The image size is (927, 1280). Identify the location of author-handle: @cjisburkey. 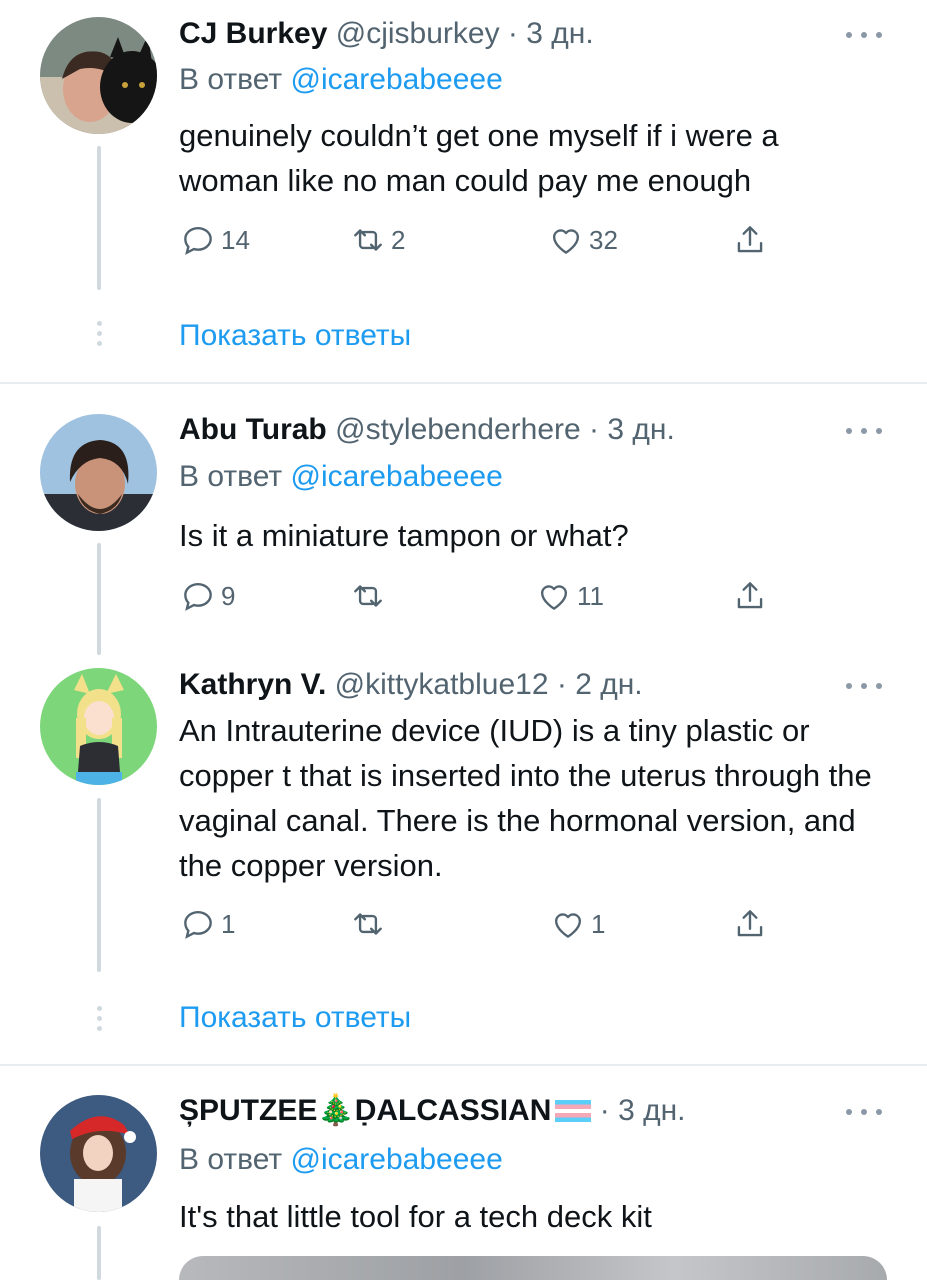
(418, 33).